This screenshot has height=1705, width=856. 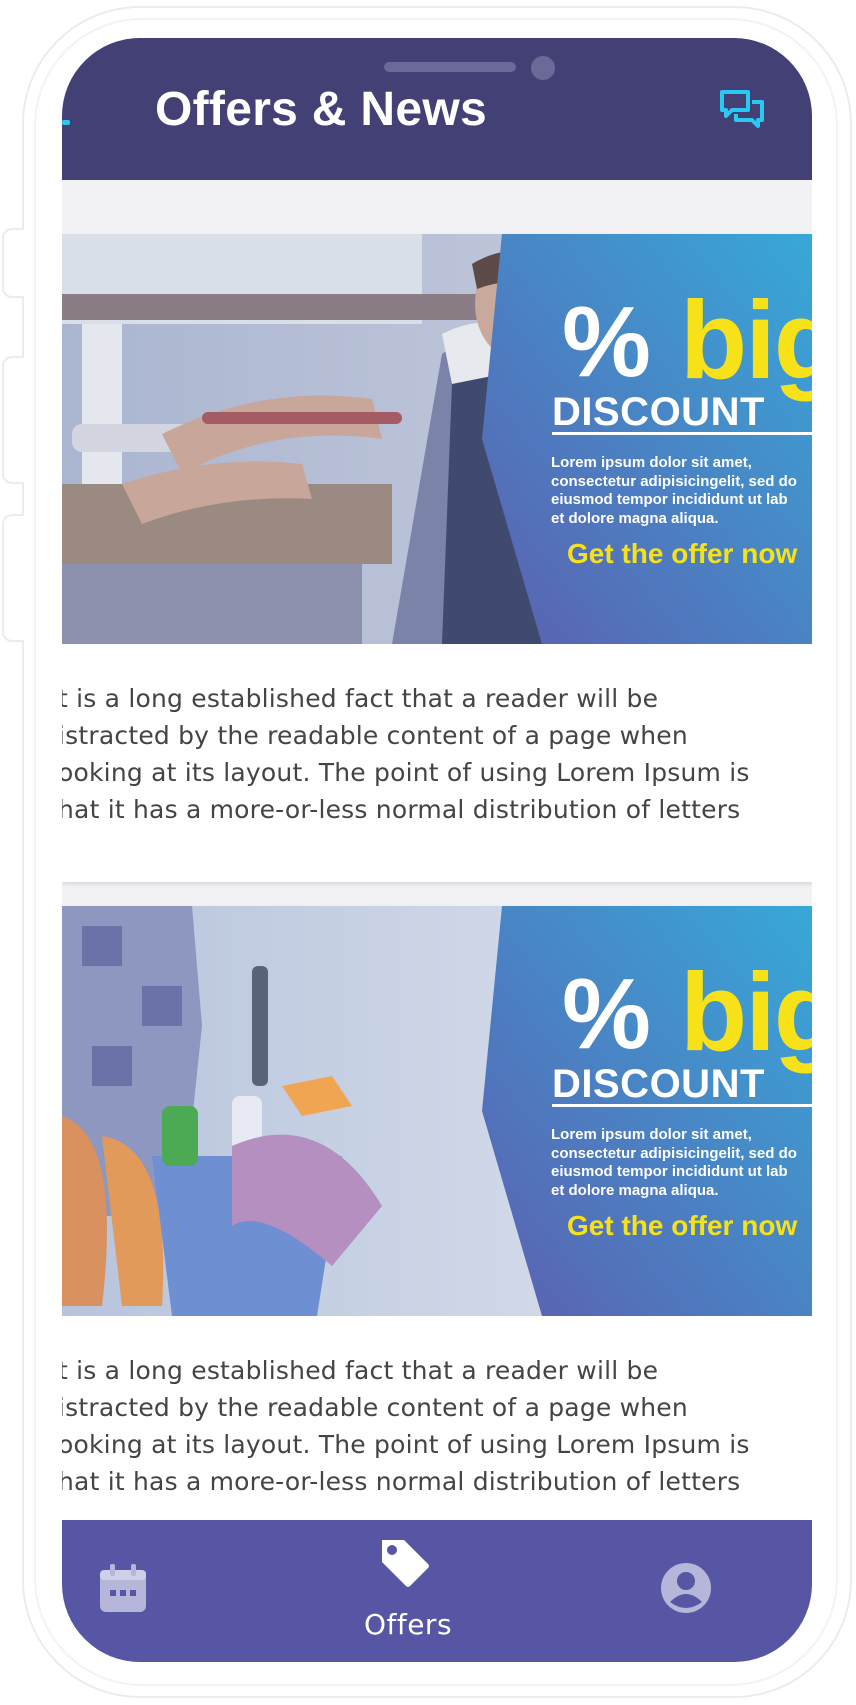 I want to click on front-camera, so click(x=543, y=68).